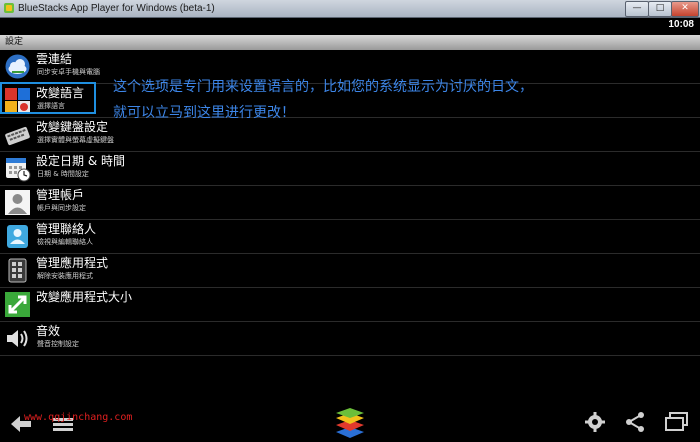 The image size is (700, 442). I want to click on annotation-line-2: 就可以立马到这里进行更改！, so click(204, 113).